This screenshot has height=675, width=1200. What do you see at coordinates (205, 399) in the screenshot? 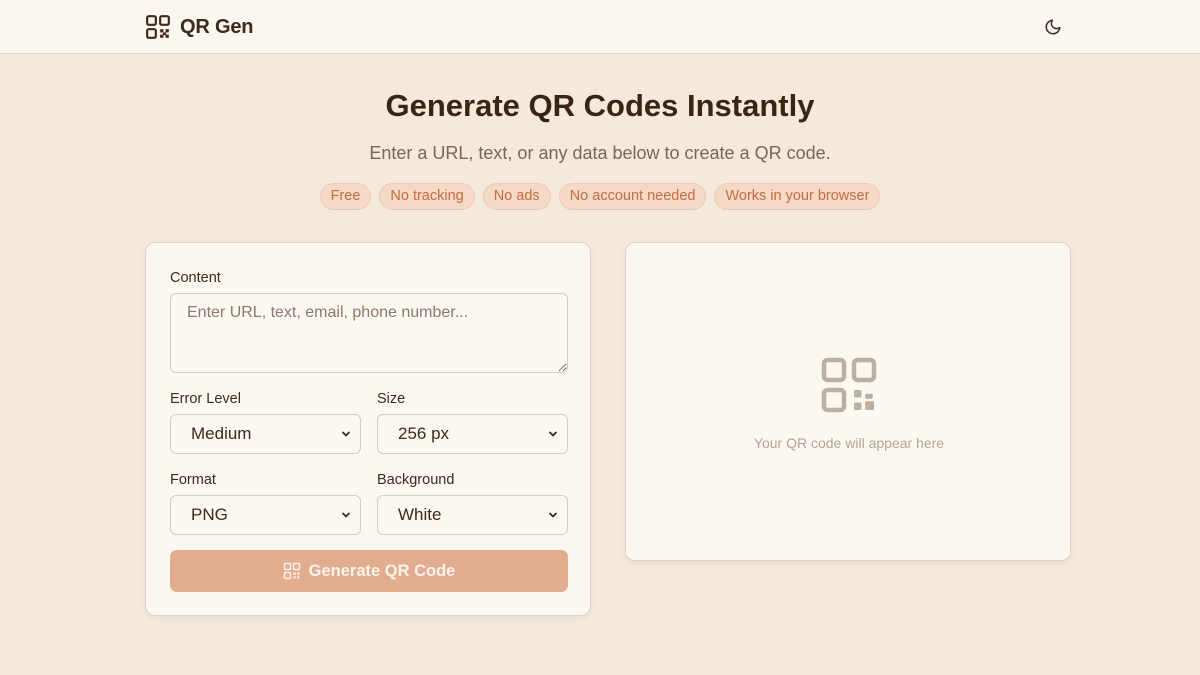
I see `error-level-label: Error Level` at bounding box center [205, 399].